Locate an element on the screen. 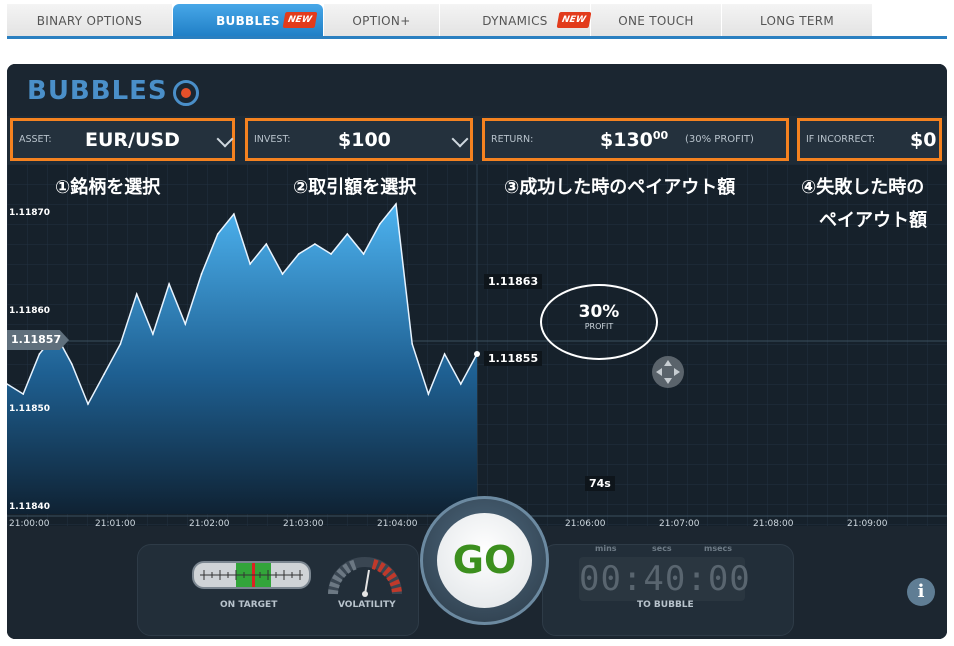 The width and height of the screenshot is (954, 646). volatility-gauge-icon is located at coordinates (365, 577).